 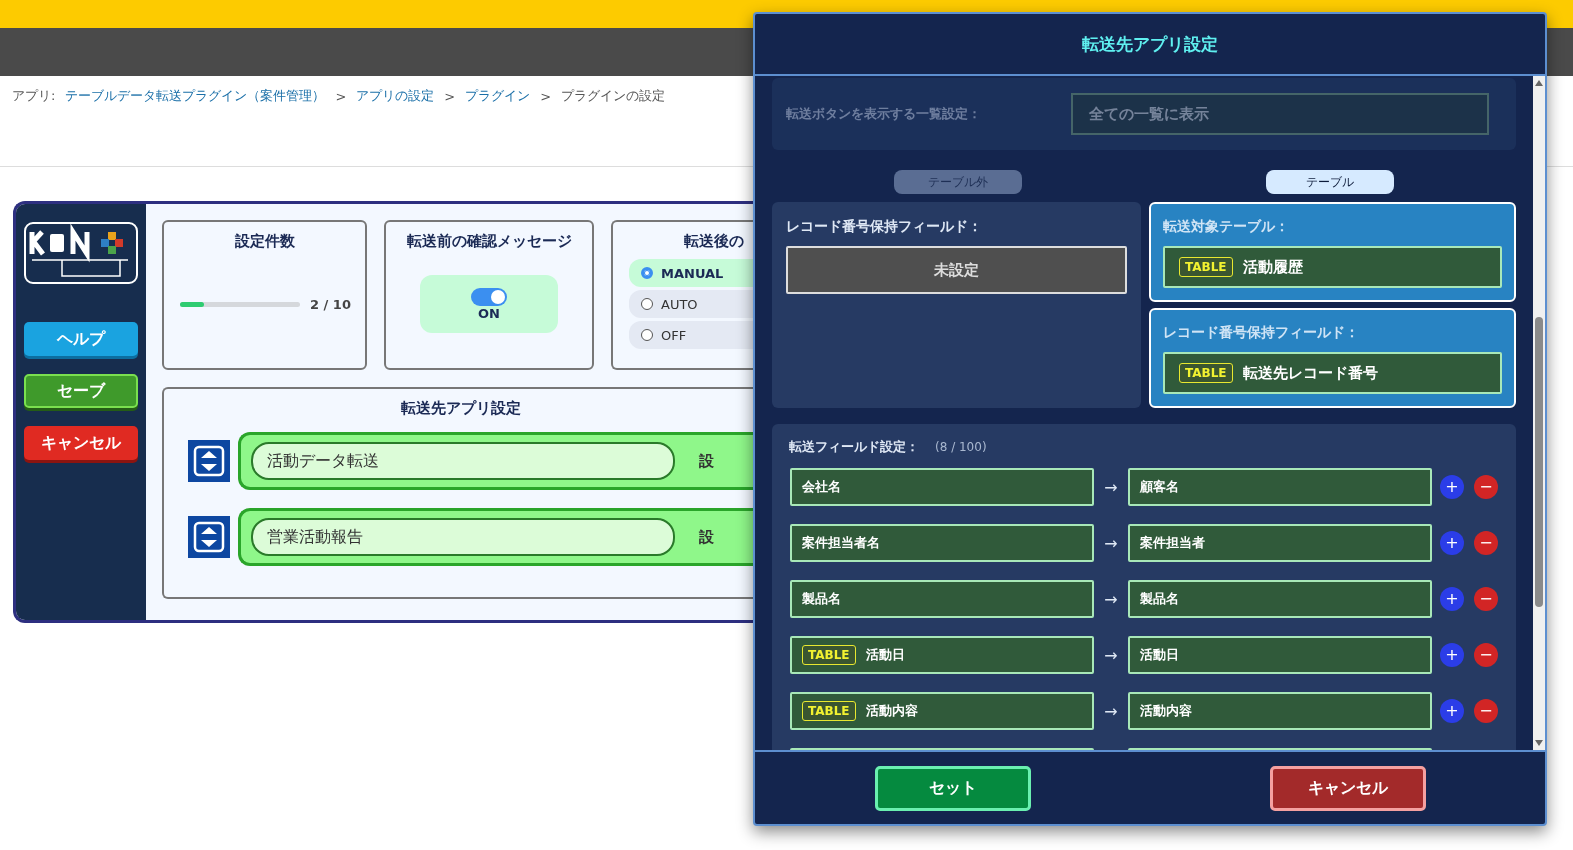 I want to click on card-title: 転送先アプリ設定, so click(x=461, y=408).